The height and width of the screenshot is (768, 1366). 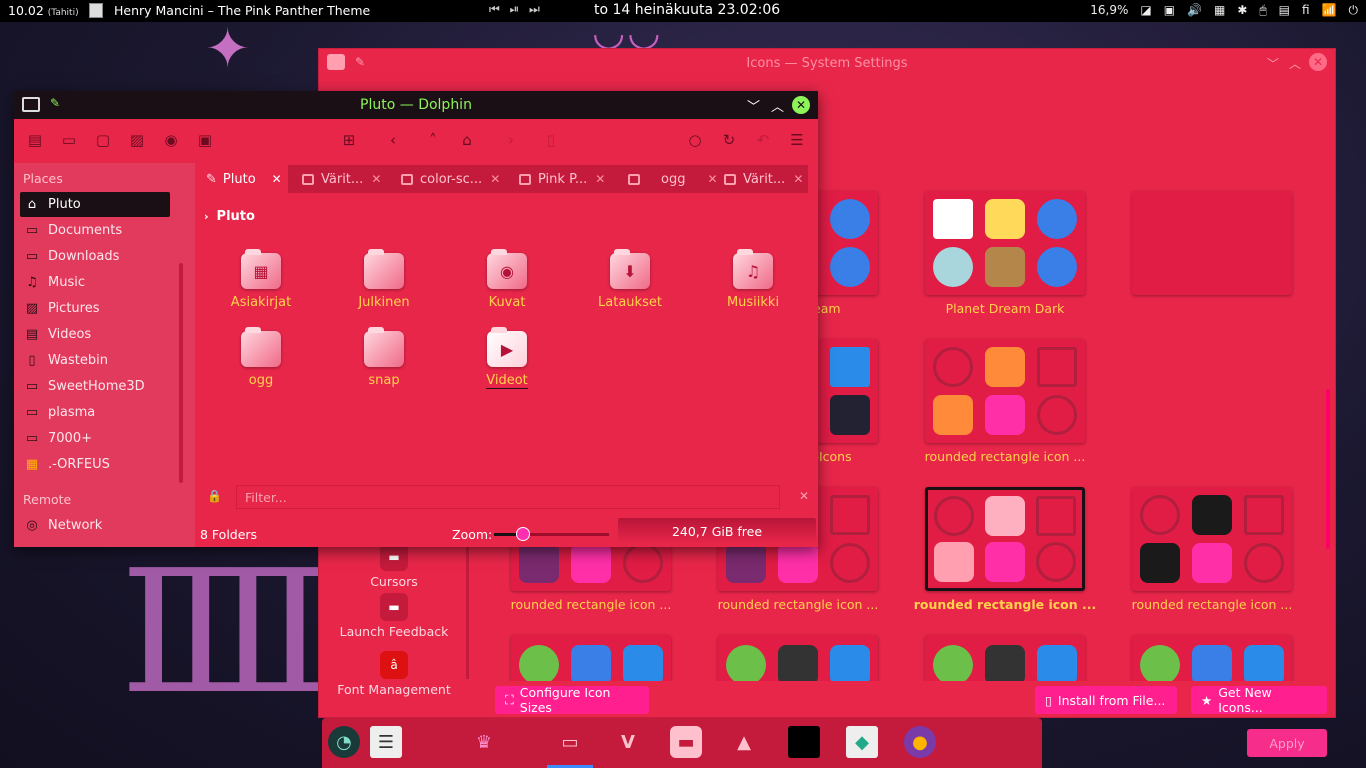 What do you see at coordinates (467, 140) in the screenshot?
I see `home-icon: ⌂` at bounding box center [467, 140].